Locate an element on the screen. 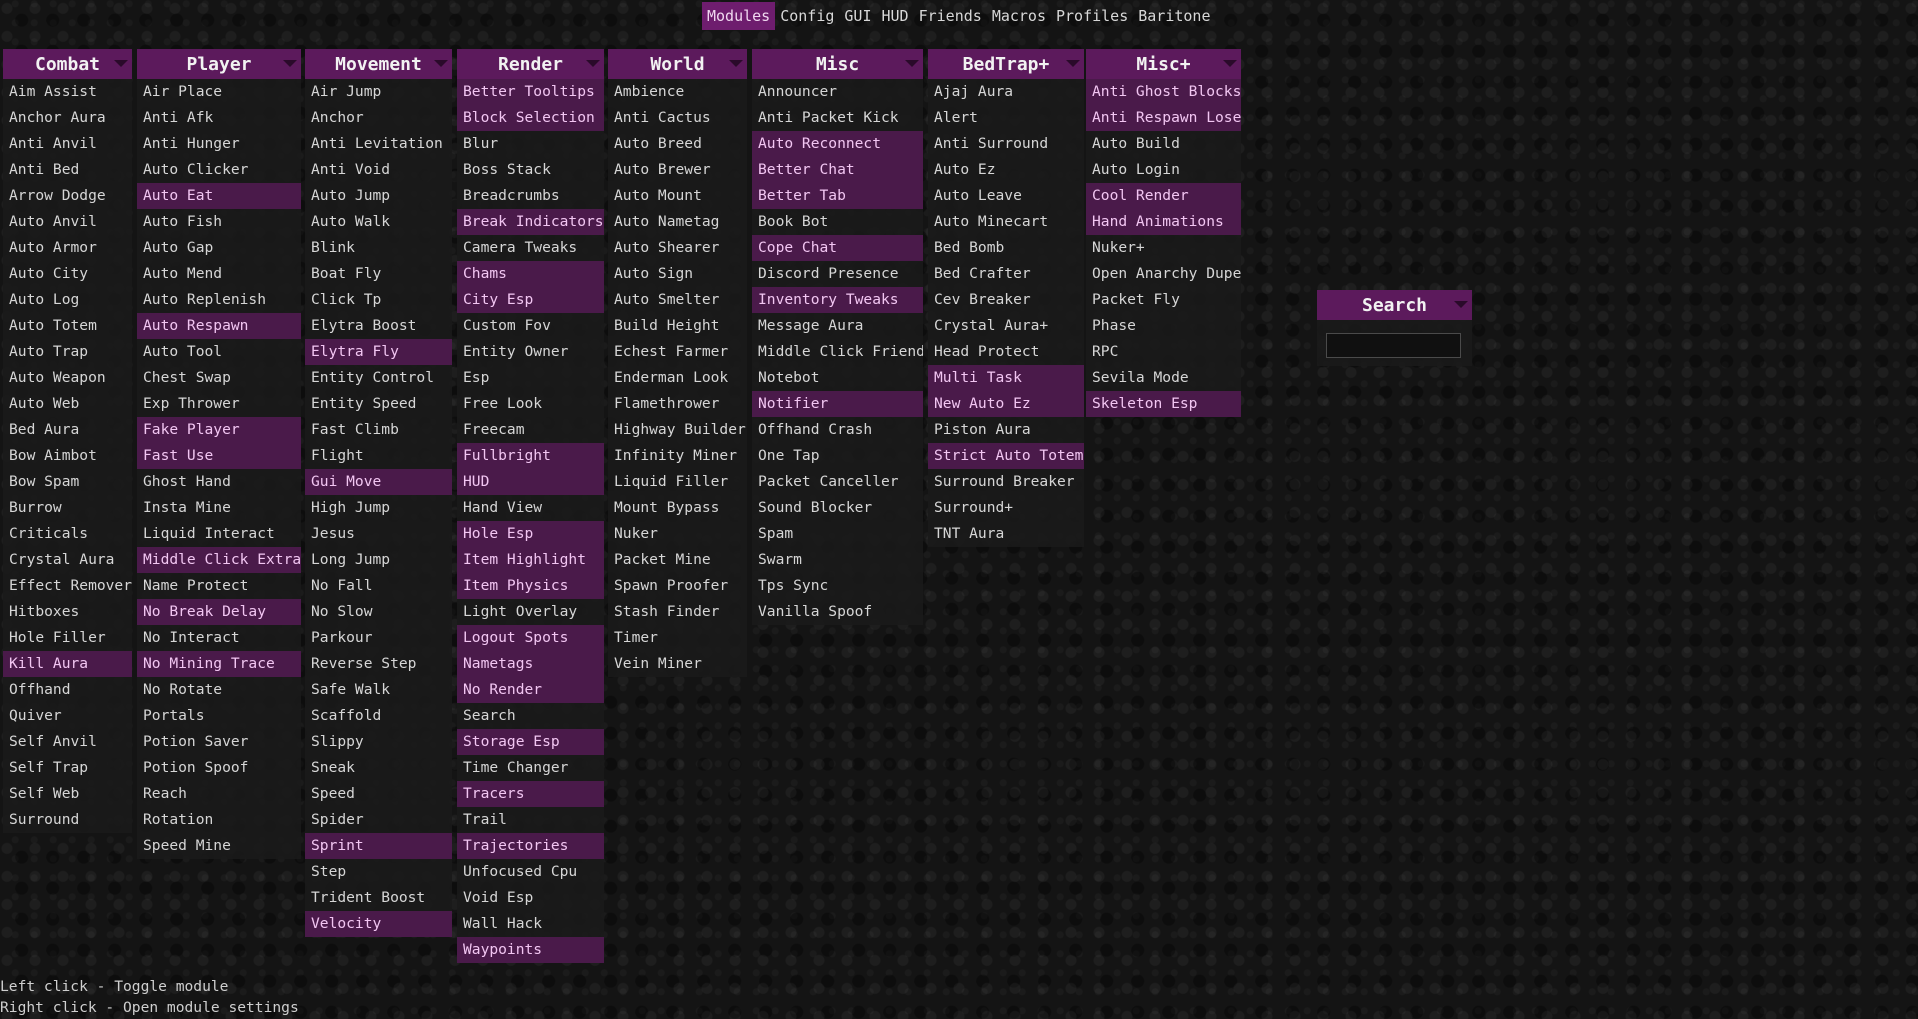 The height and width of the screenshot is (1019, 1918). module-ambience: Ambience is located at coordinates (677, 92).